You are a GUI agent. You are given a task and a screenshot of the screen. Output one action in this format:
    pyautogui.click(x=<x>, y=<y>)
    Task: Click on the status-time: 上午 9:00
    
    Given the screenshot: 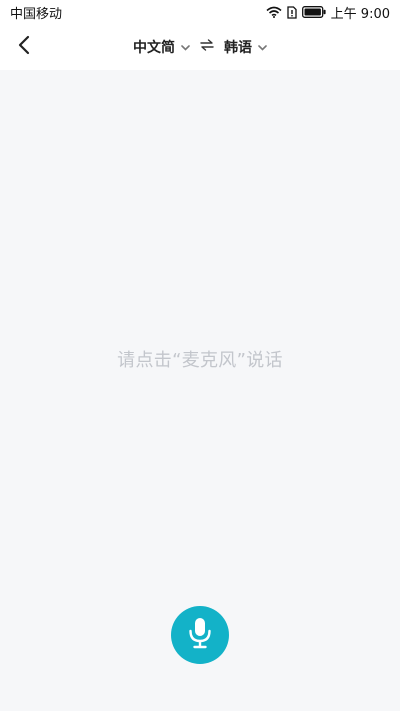 What is the action you would take?
    pyautogui.click(x=360, y=14)
    